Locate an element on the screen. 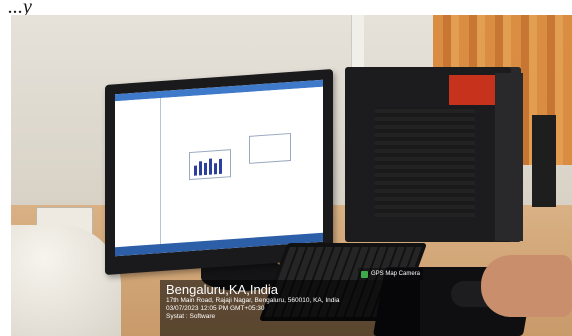 This screenshot has height=336, width=572. gps-map-camera-icon is located at coordinates (364, 274).